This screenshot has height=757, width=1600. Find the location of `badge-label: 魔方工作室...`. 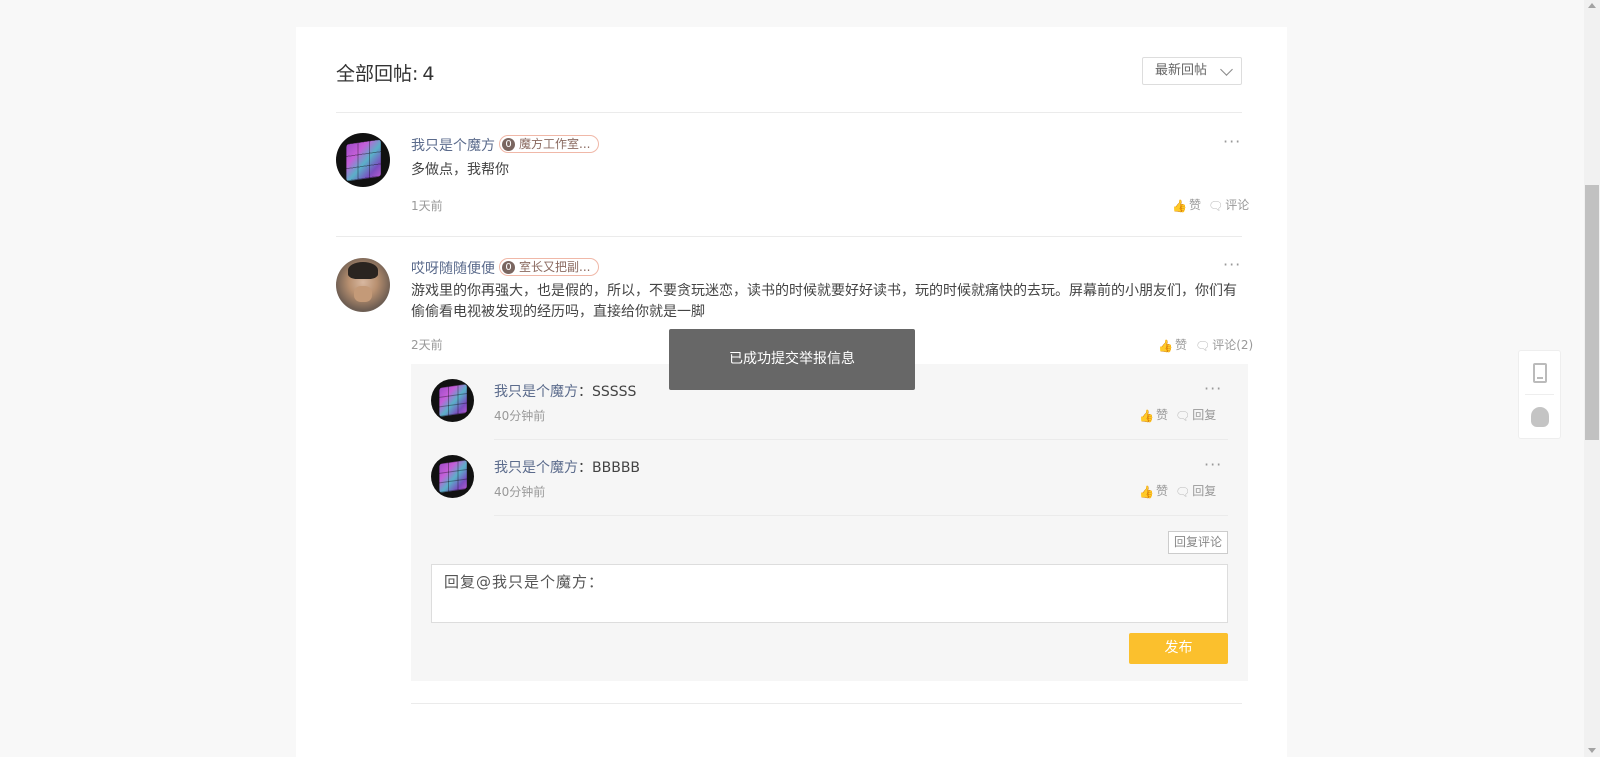

badge-label: 魔方工作室... is located at coordinates (555, 144).